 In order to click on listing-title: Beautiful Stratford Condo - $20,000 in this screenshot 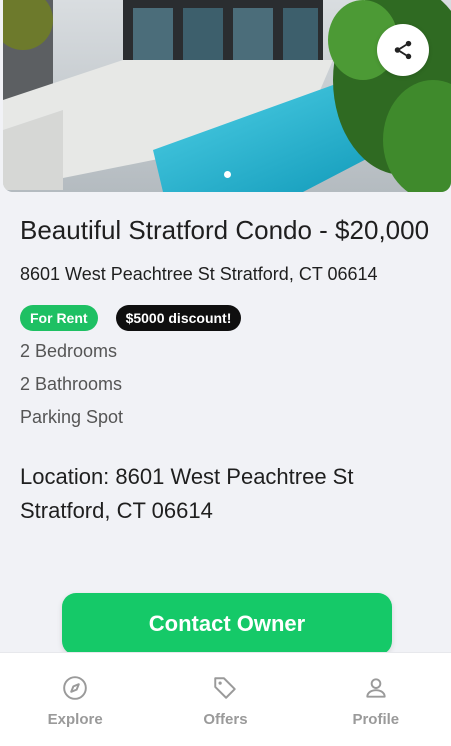, I will do `click(225, 230)`.